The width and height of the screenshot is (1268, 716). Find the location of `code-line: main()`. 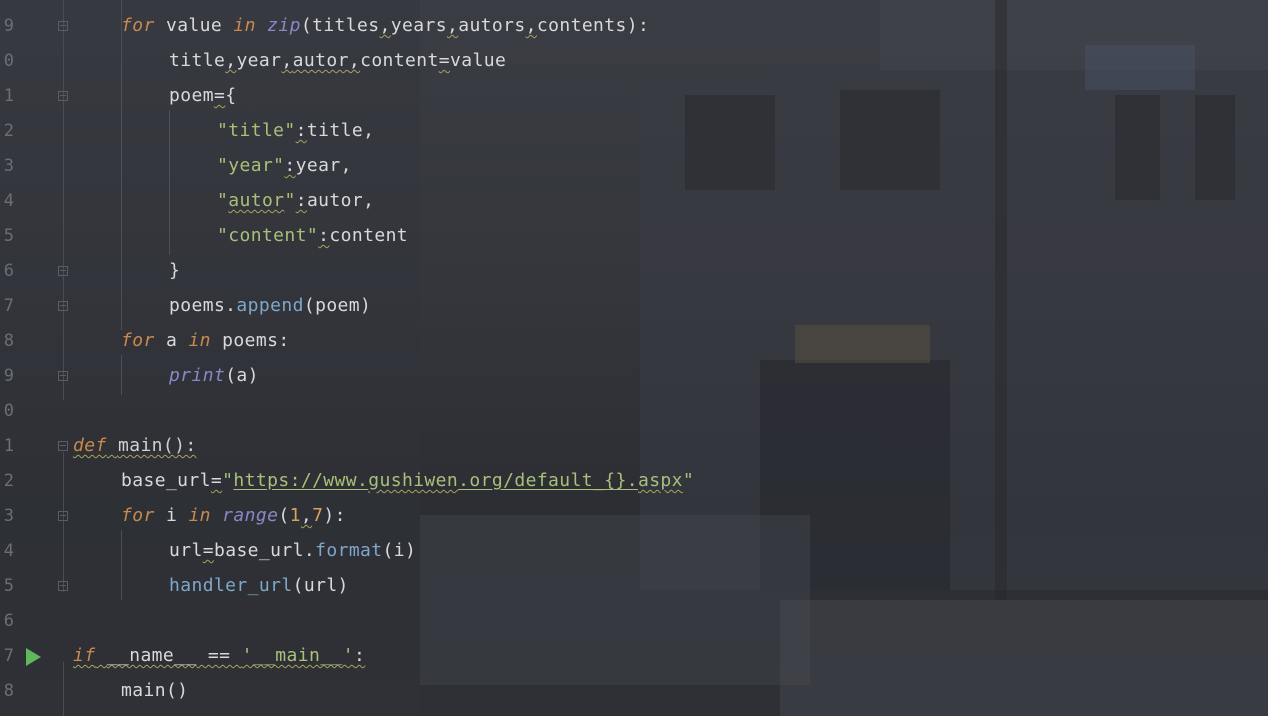

code-line: main() is located at coordinates (154, 691).